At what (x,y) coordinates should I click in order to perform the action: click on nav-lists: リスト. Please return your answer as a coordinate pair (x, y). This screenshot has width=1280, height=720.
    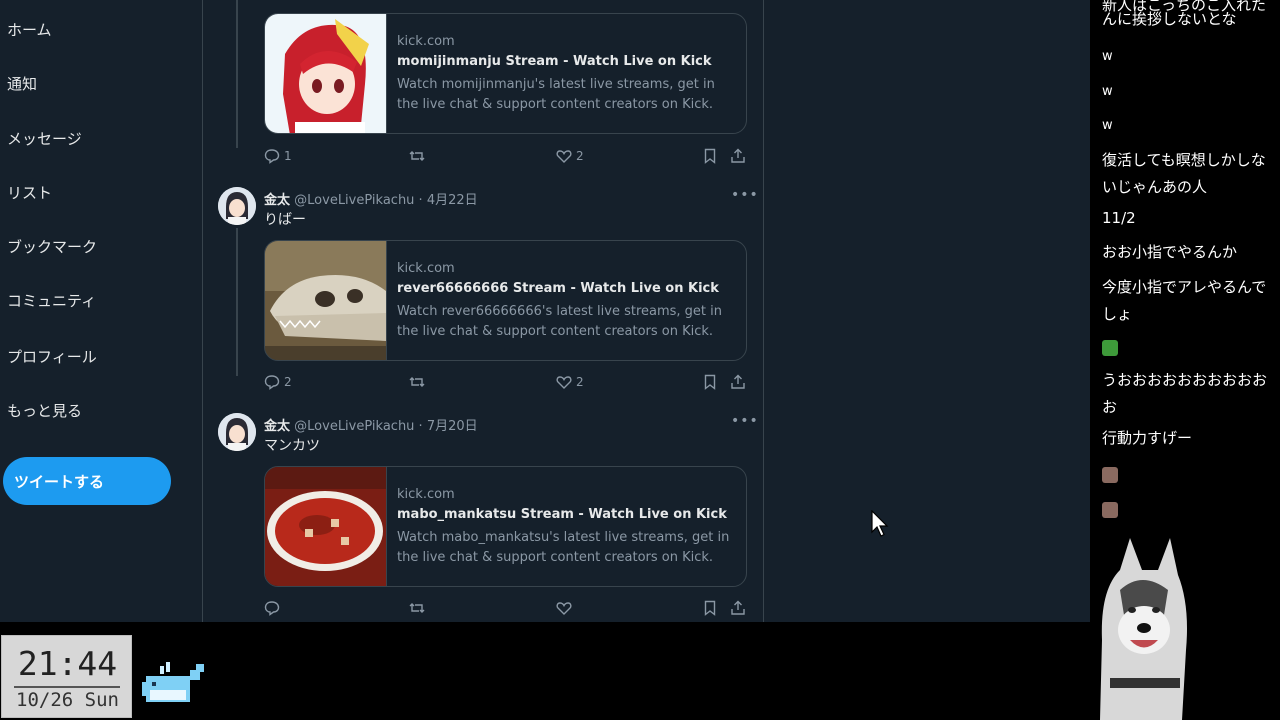
    Looking at the image, I should click on (29, 192).